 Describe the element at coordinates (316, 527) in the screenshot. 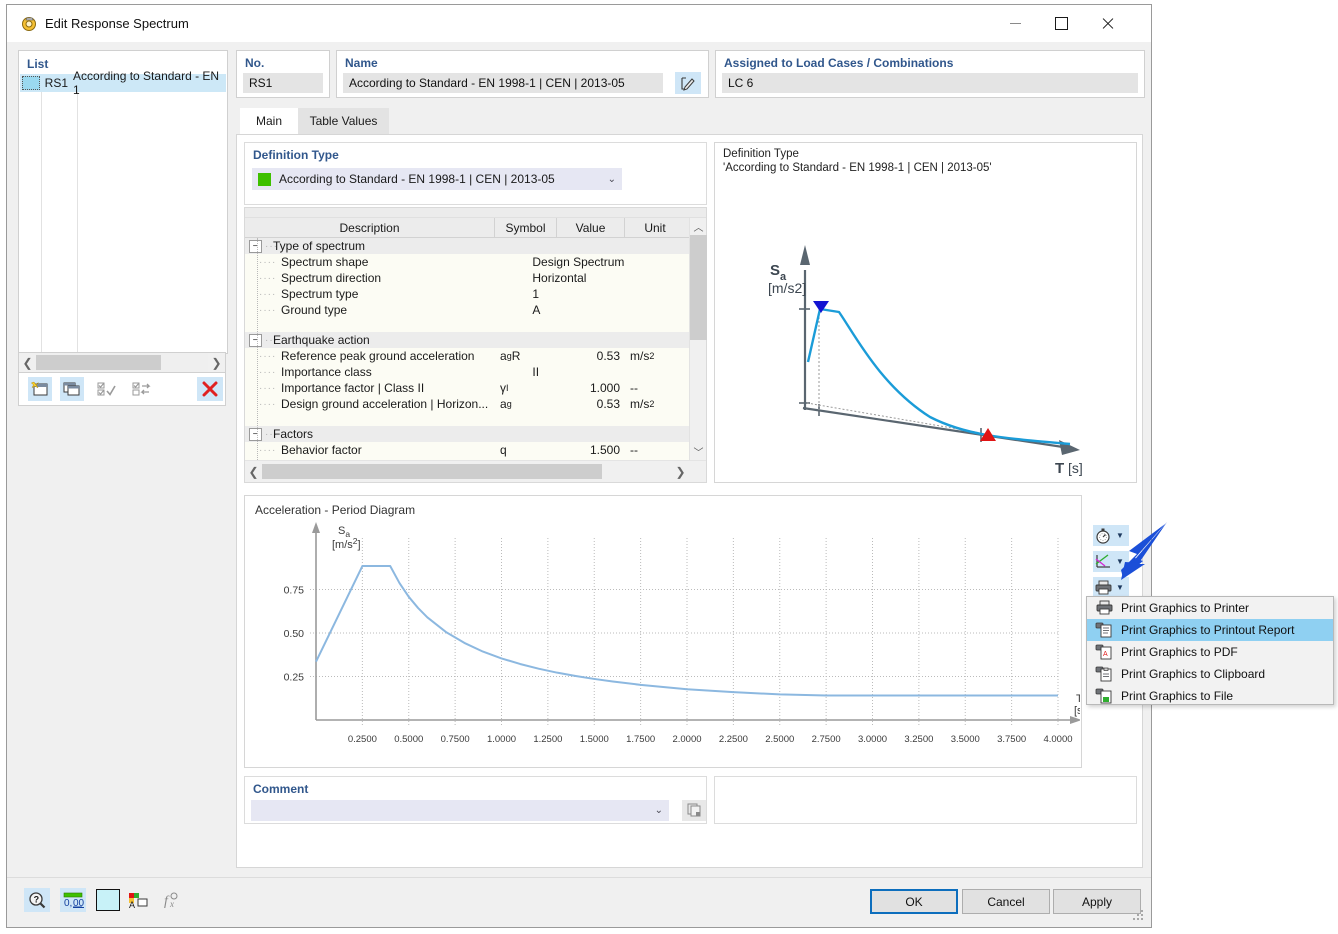

I see `y-axis-arrow` at that location.